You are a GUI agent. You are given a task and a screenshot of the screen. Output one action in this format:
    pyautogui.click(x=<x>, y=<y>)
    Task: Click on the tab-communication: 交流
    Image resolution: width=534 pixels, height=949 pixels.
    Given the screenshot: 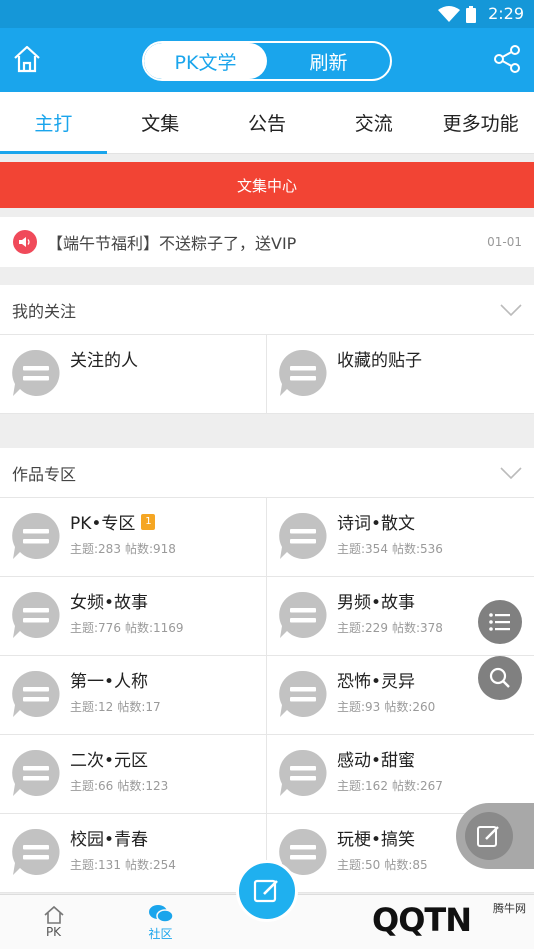 What is the action you would take?
    pyautogui.click(x=373, y=122)
    